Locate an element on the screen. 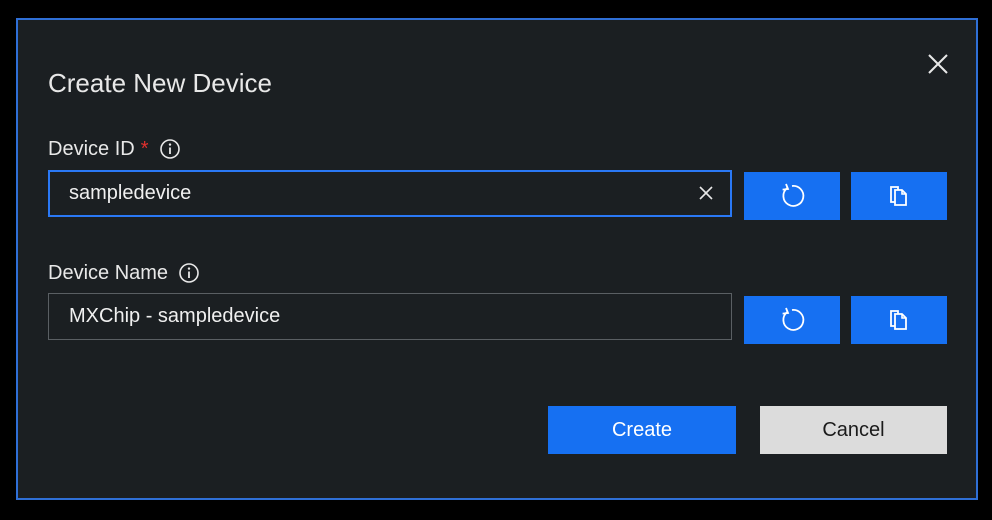 This screenshot has width=992, height=520. regenerate-device-name-button is located at coordinates (792, 320).